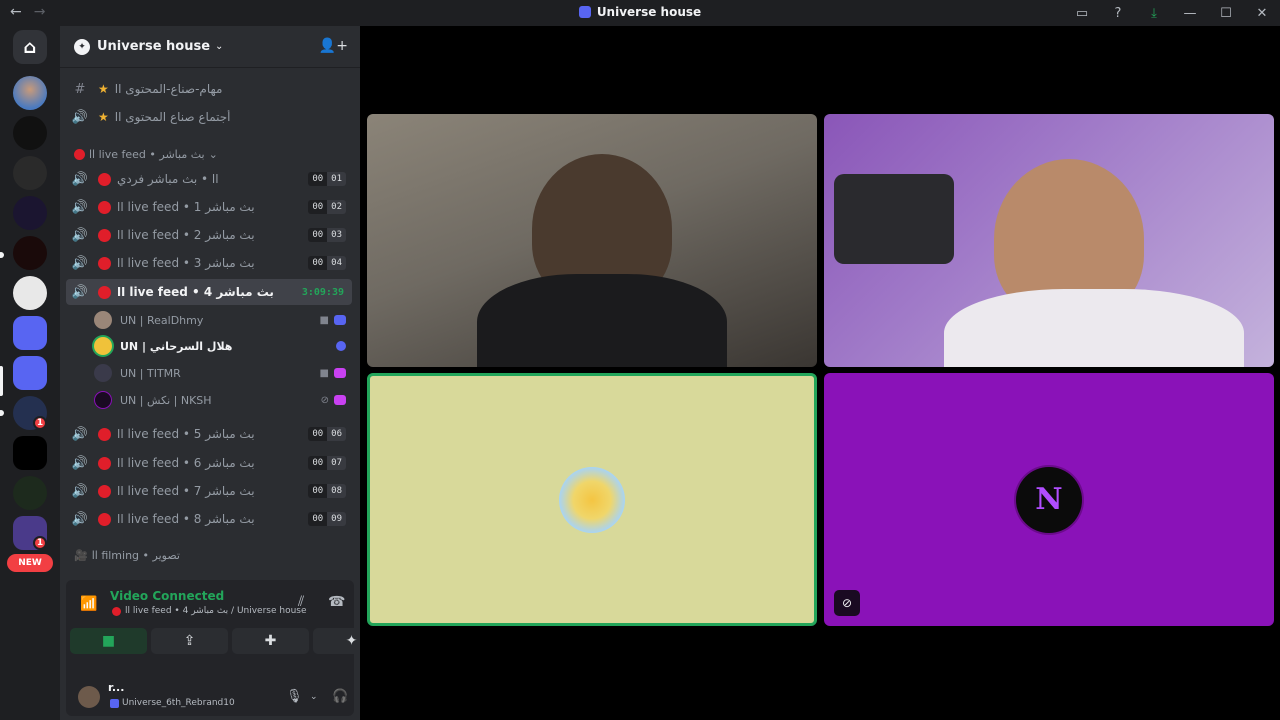 Image resolution: width=1280 pixels, height=720 pixels. I want to click on close-icon: ✕, so click(1262, 13).